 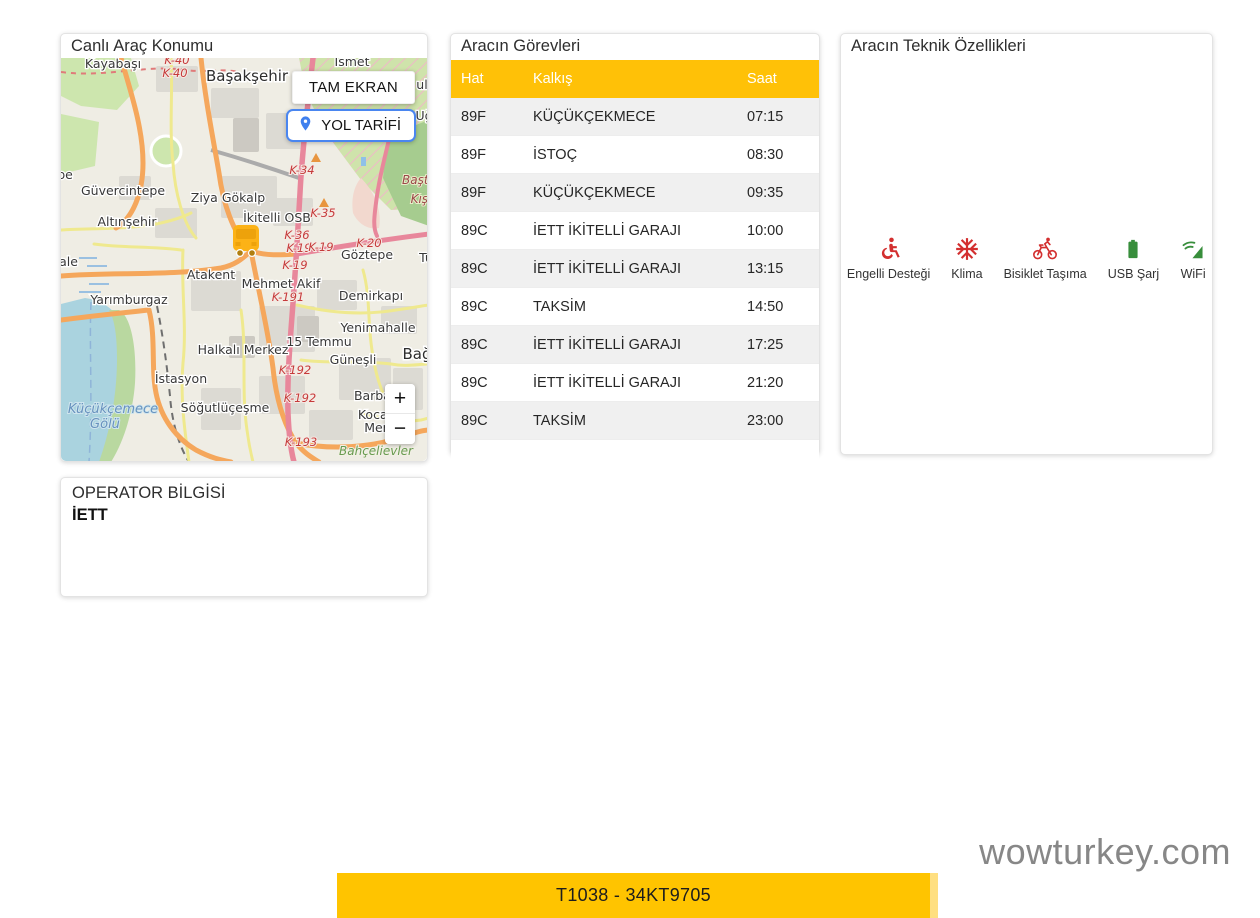 I want to click on map-zoom-control: + −, so click(x=400, y=414).